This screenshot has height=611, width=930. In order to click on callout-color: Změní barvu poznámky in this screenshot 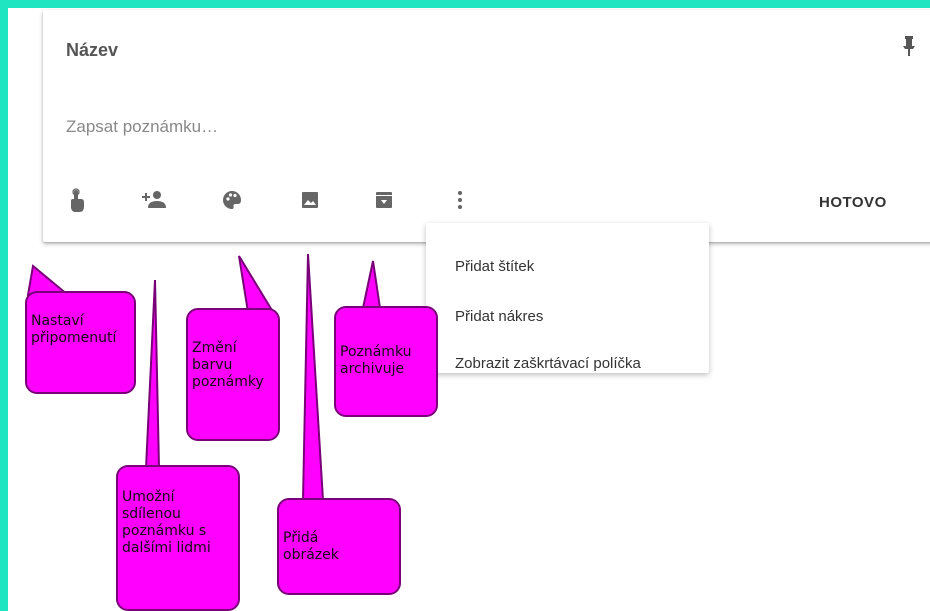, I will do `click(233, 374)`.